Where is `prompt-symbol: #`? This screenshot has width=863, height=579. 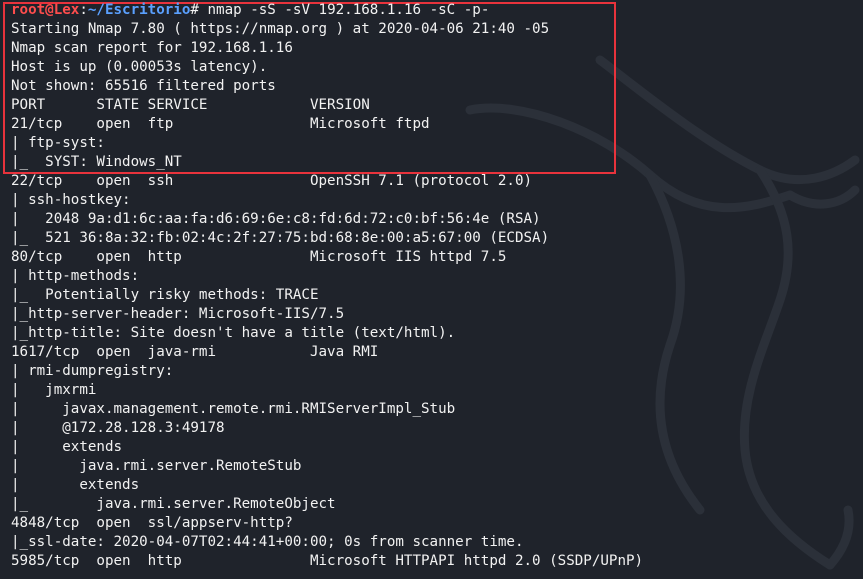
prompt-symbol: # is located at coordinates (199, 10).